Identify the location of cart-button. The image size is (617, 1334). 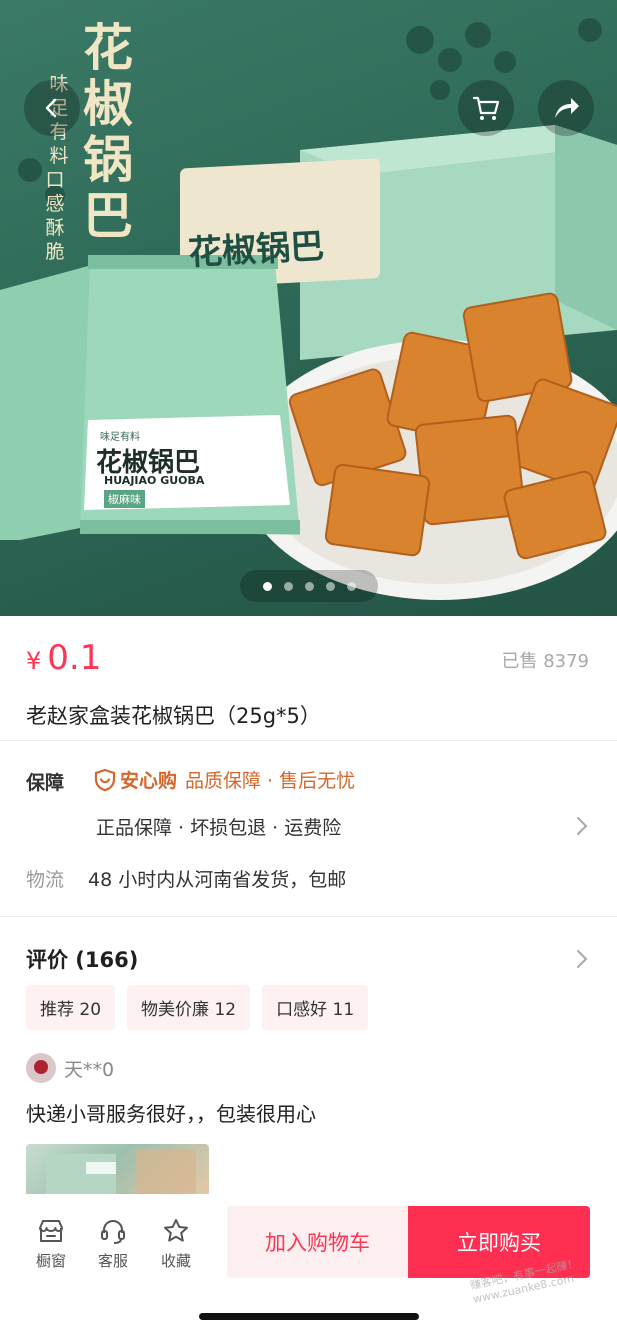
(486, 108).